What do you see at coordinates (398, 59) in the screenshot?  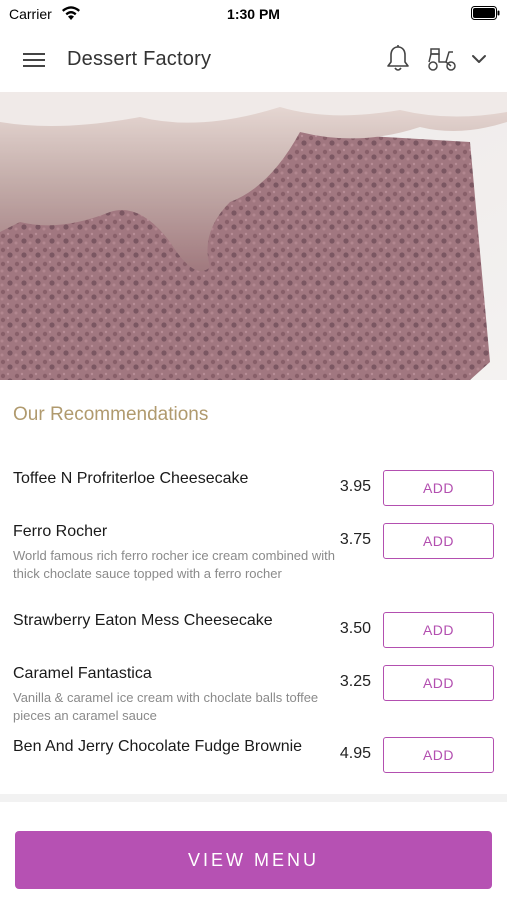 I see `bell-icon` at bounding box center [398, 59].